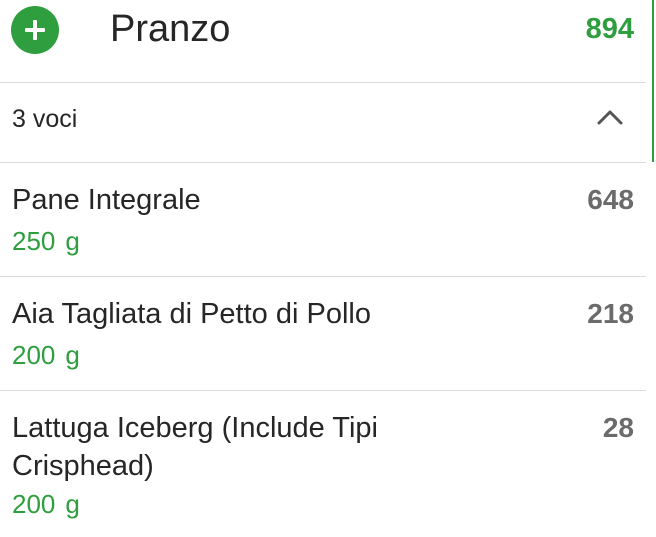 This screenshot has height=537, width=656. I want to click on meal-title: Pranzo, so click(170, 29).